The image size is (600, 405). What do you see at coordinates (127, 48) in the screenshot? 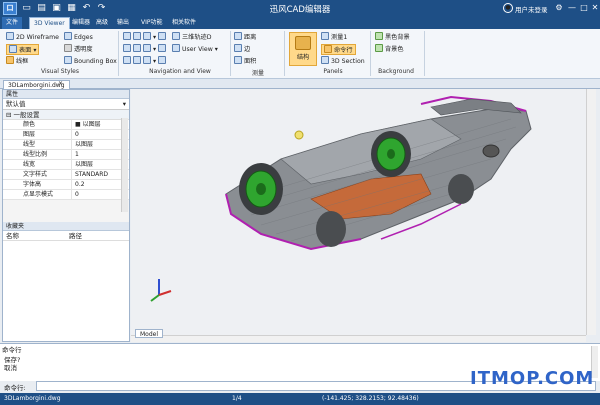
I see `zoom-extents-icon` at bounding box center [127, 48].